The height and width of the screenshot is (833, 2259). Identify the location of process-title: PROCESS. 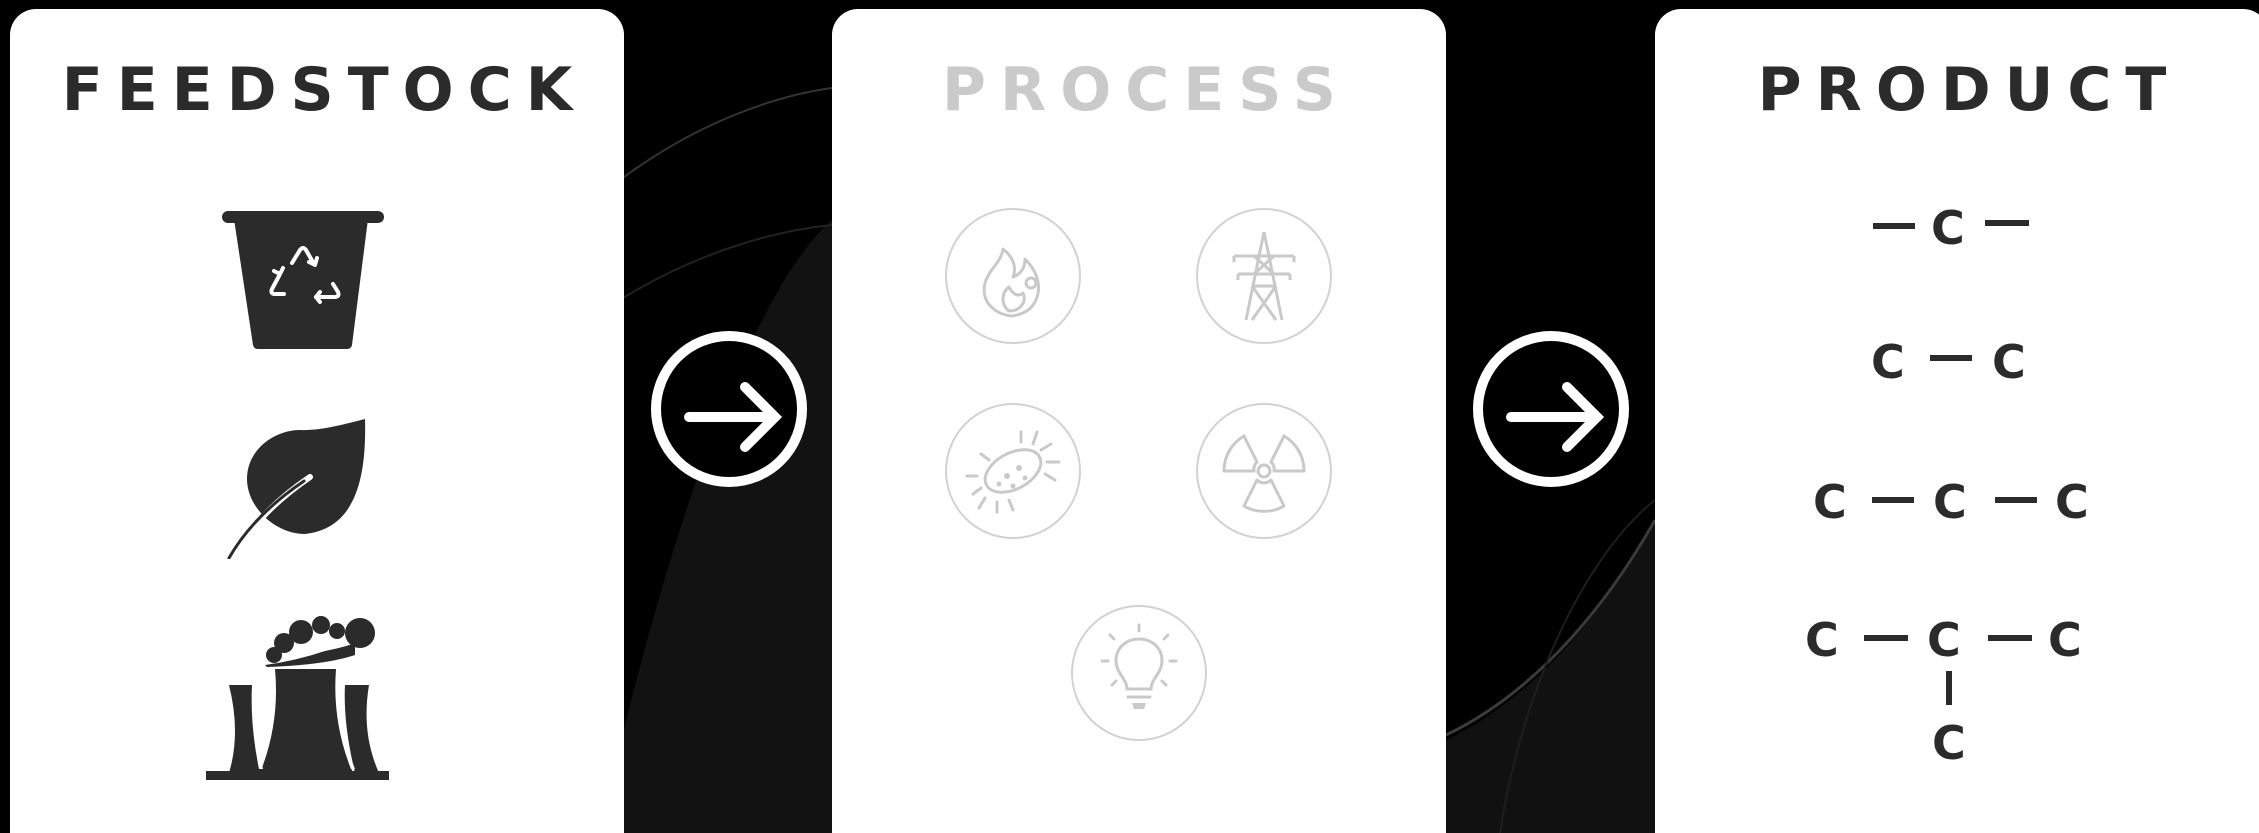
(1146, 90).